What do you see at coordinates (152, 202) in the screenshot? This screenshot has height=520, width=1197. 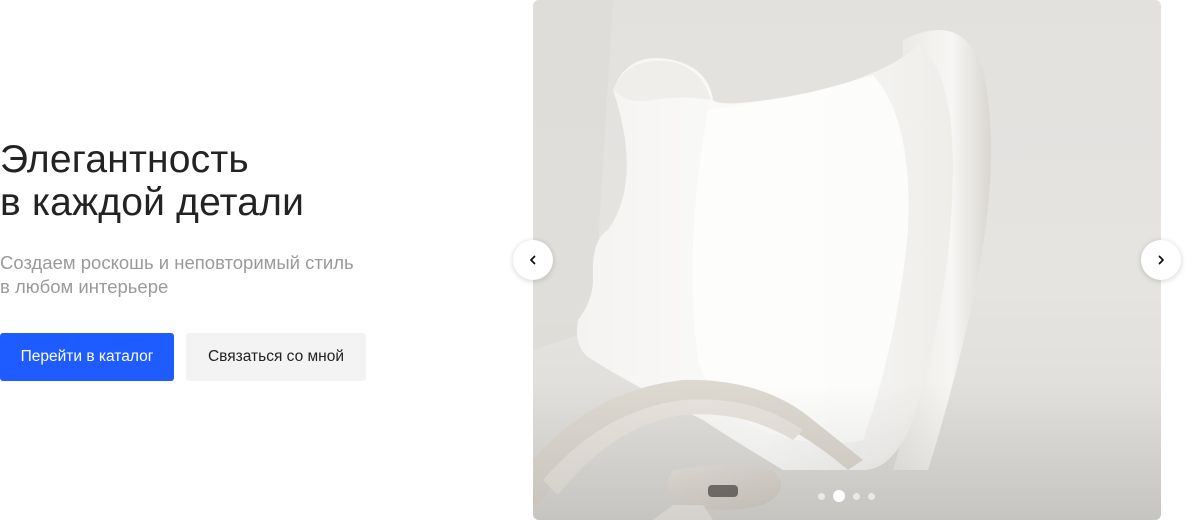 I see `hero-title-line-2: в каждой детали` at bounding box center [152, 202].